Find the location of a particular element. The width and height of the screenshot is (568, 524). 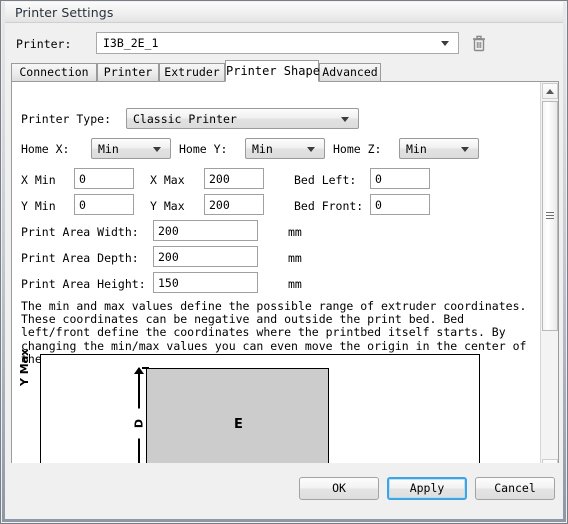

tab-connection: Connection is located at coordinates (54, 72).